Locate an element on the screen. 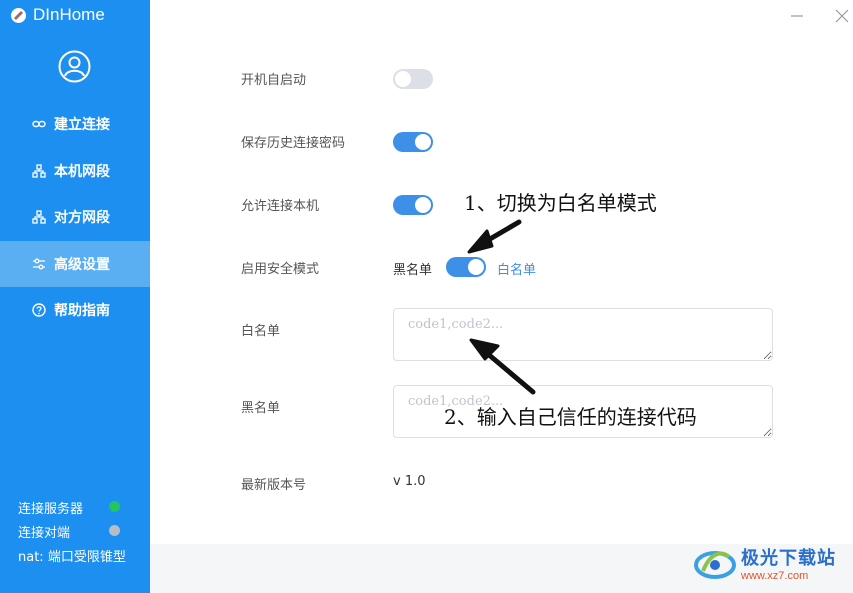  sliders-icon is located at coordinates (39, 264).